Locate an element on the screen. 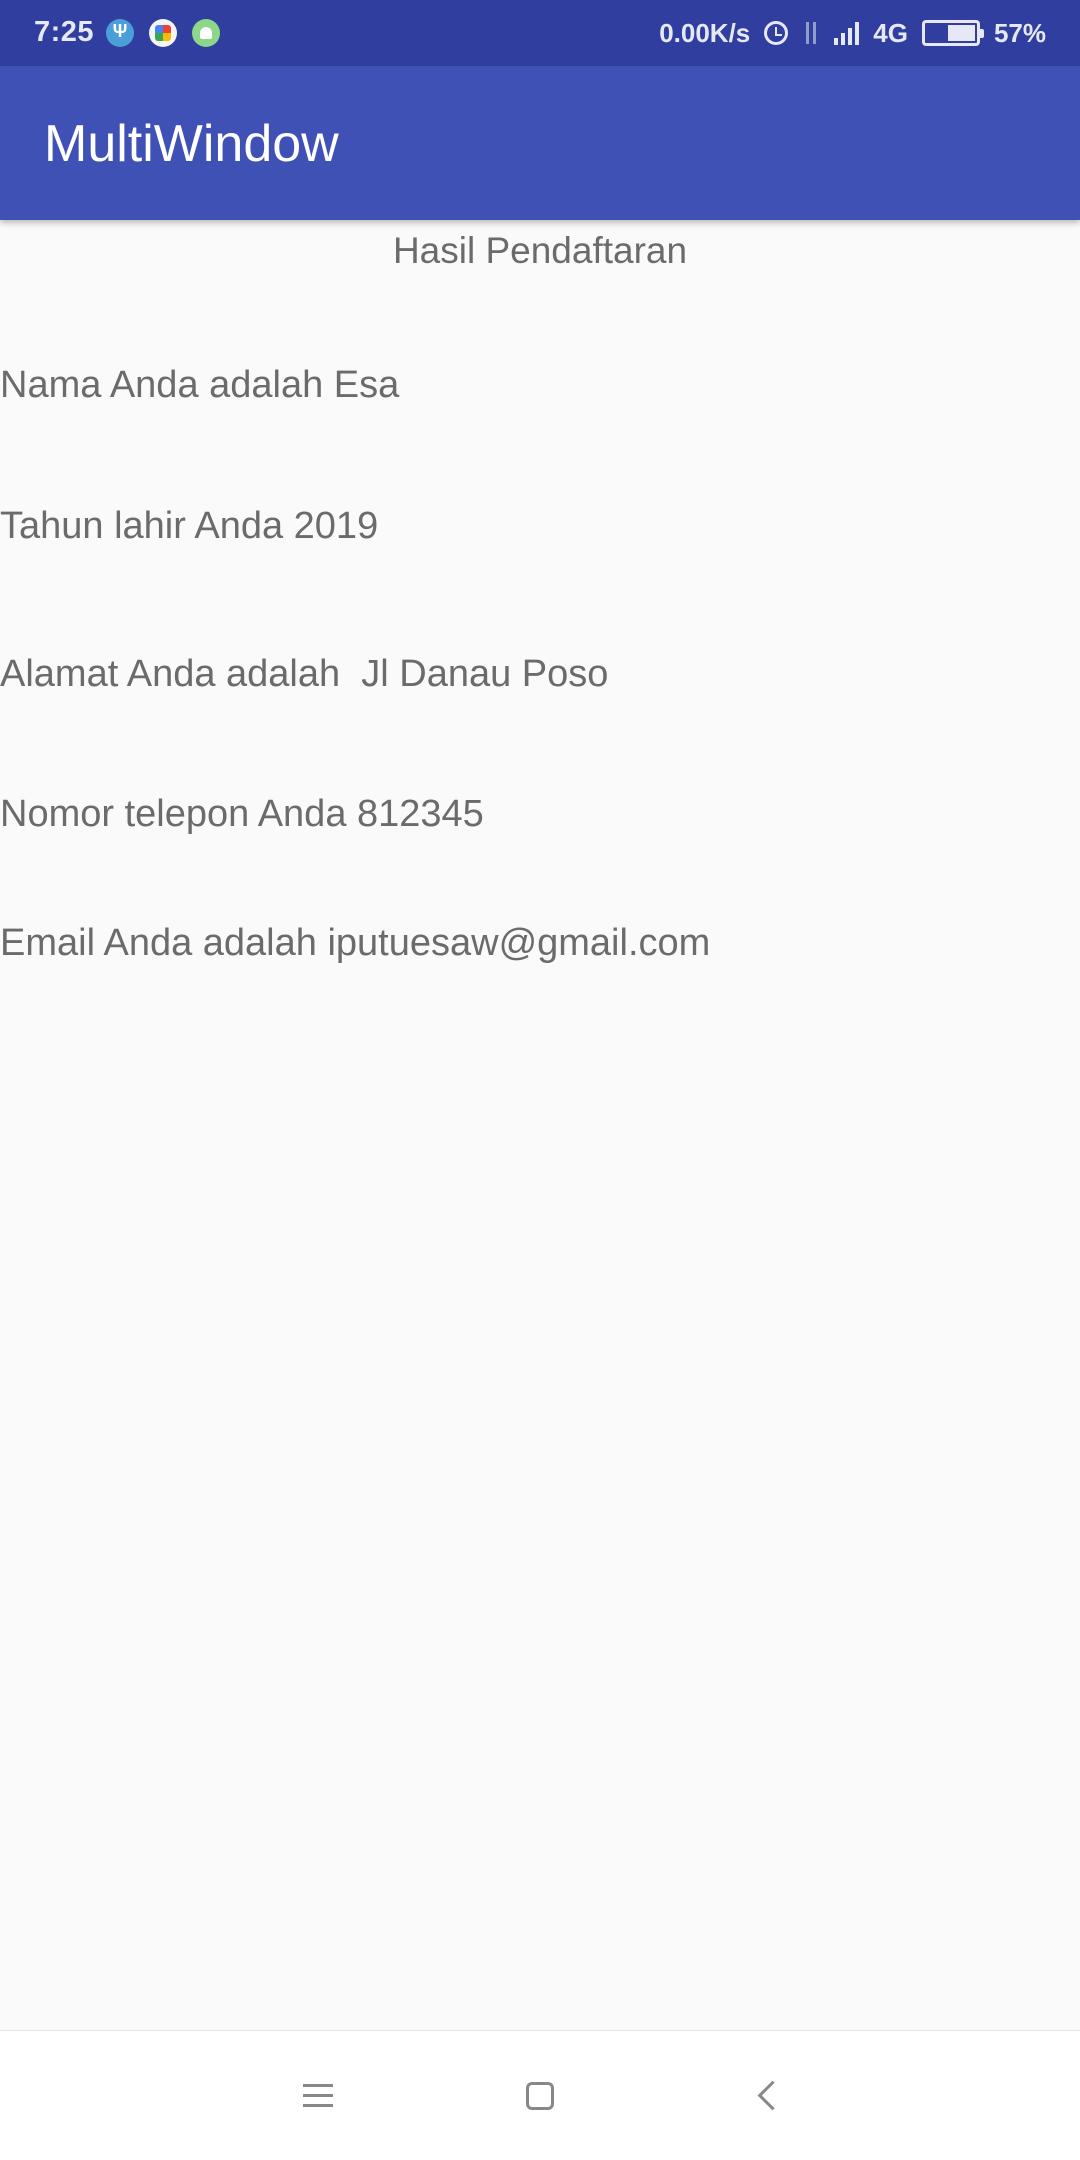 Image resolution: width=1080 pixels, height=2160 pixels. usb-icon is located at coordinates (120, 33).